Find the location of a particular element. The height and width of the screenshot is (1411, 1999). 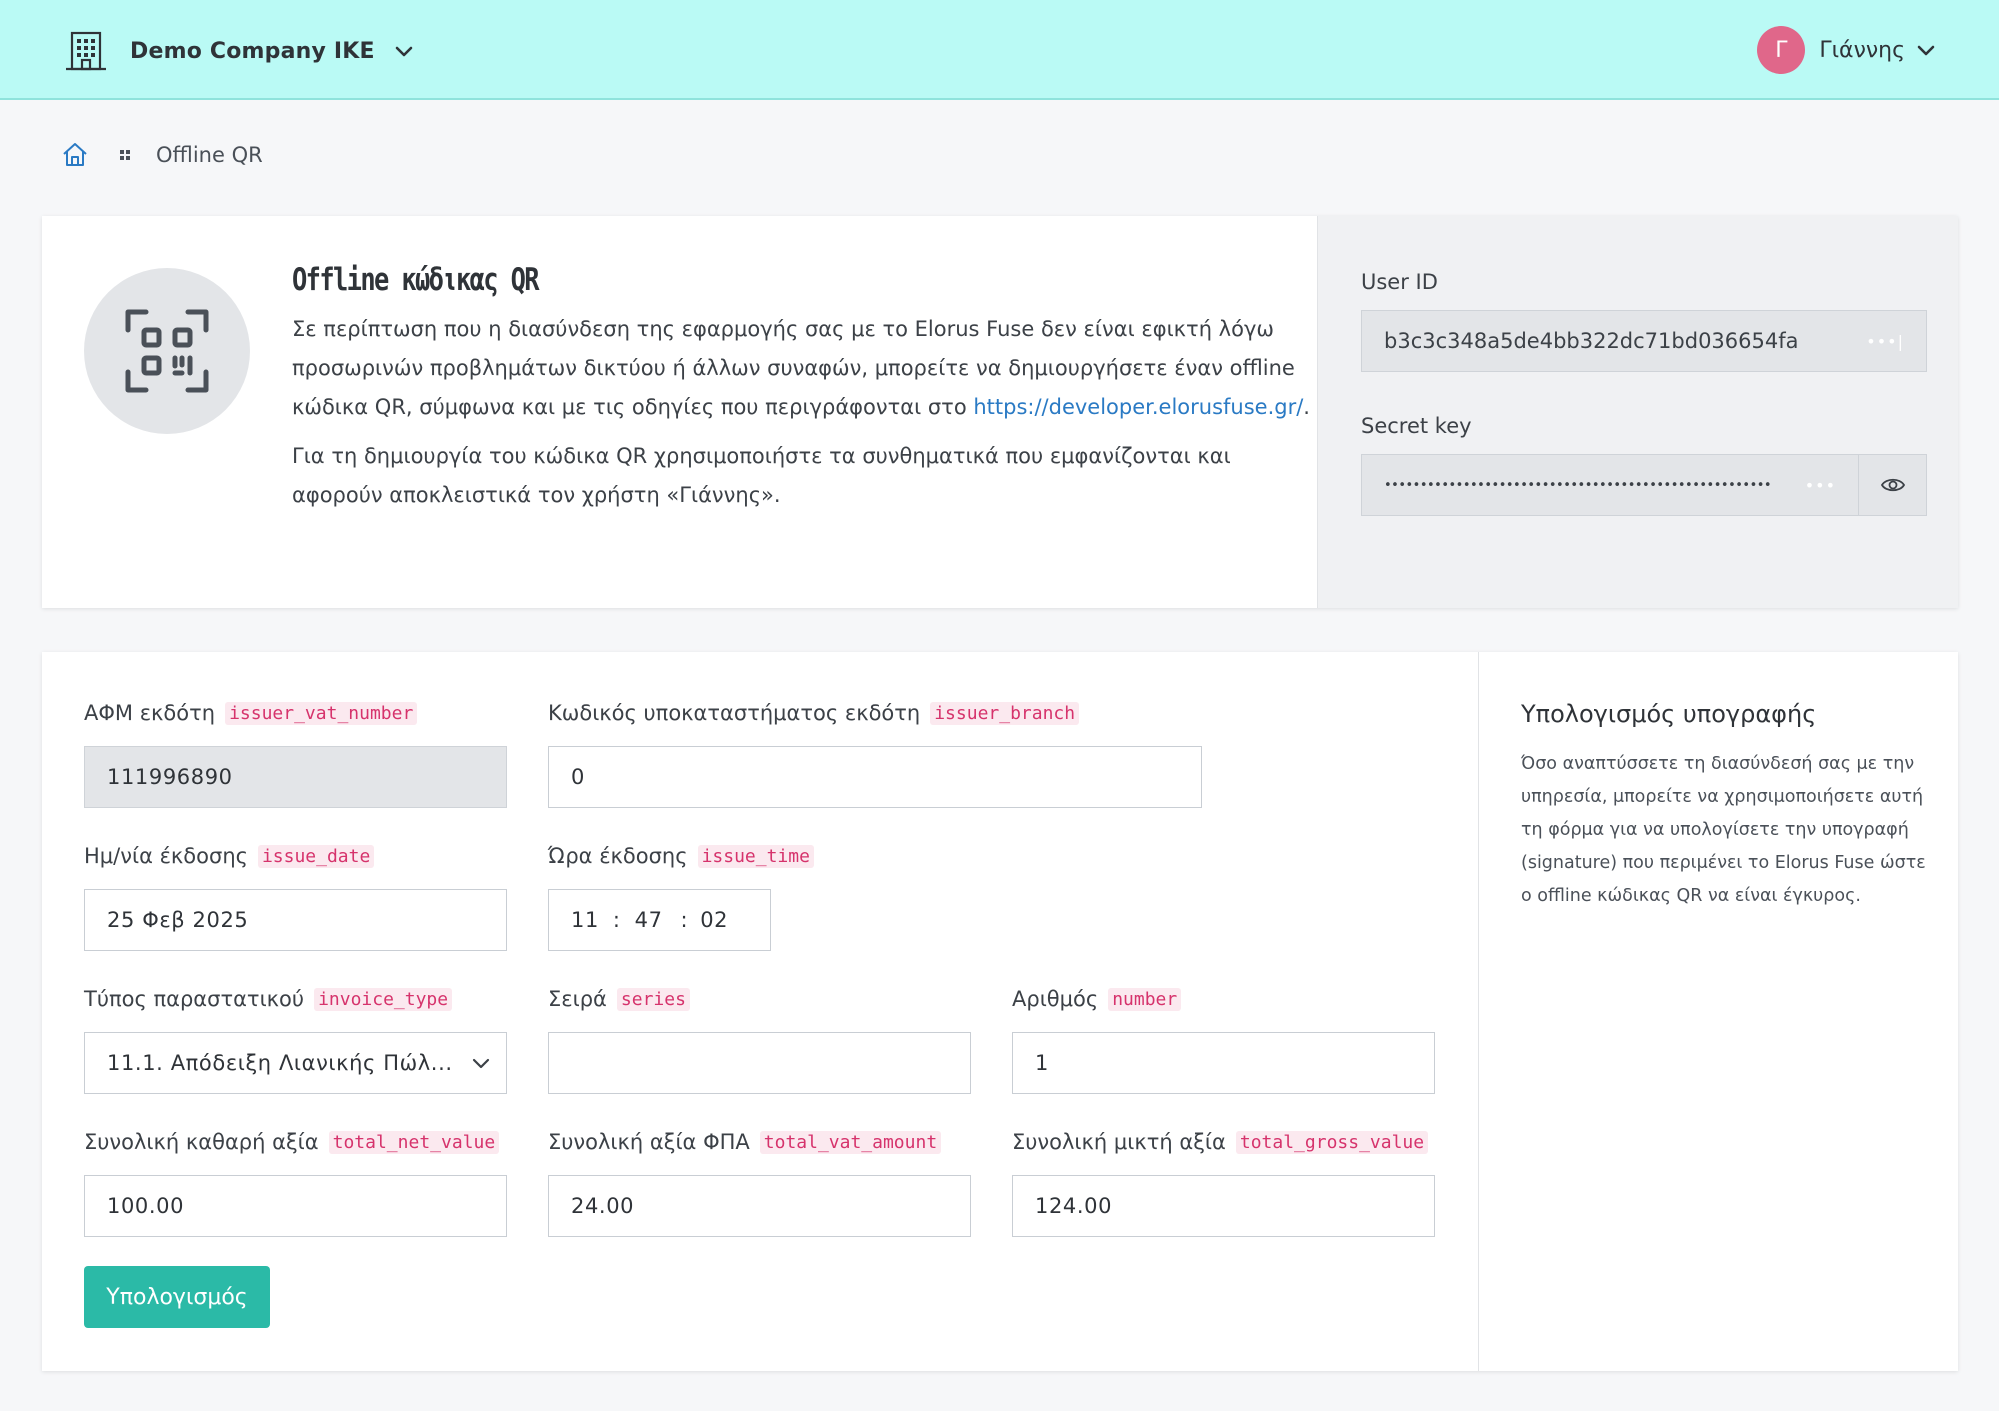

home-icon is located at coordinates (75, 155).